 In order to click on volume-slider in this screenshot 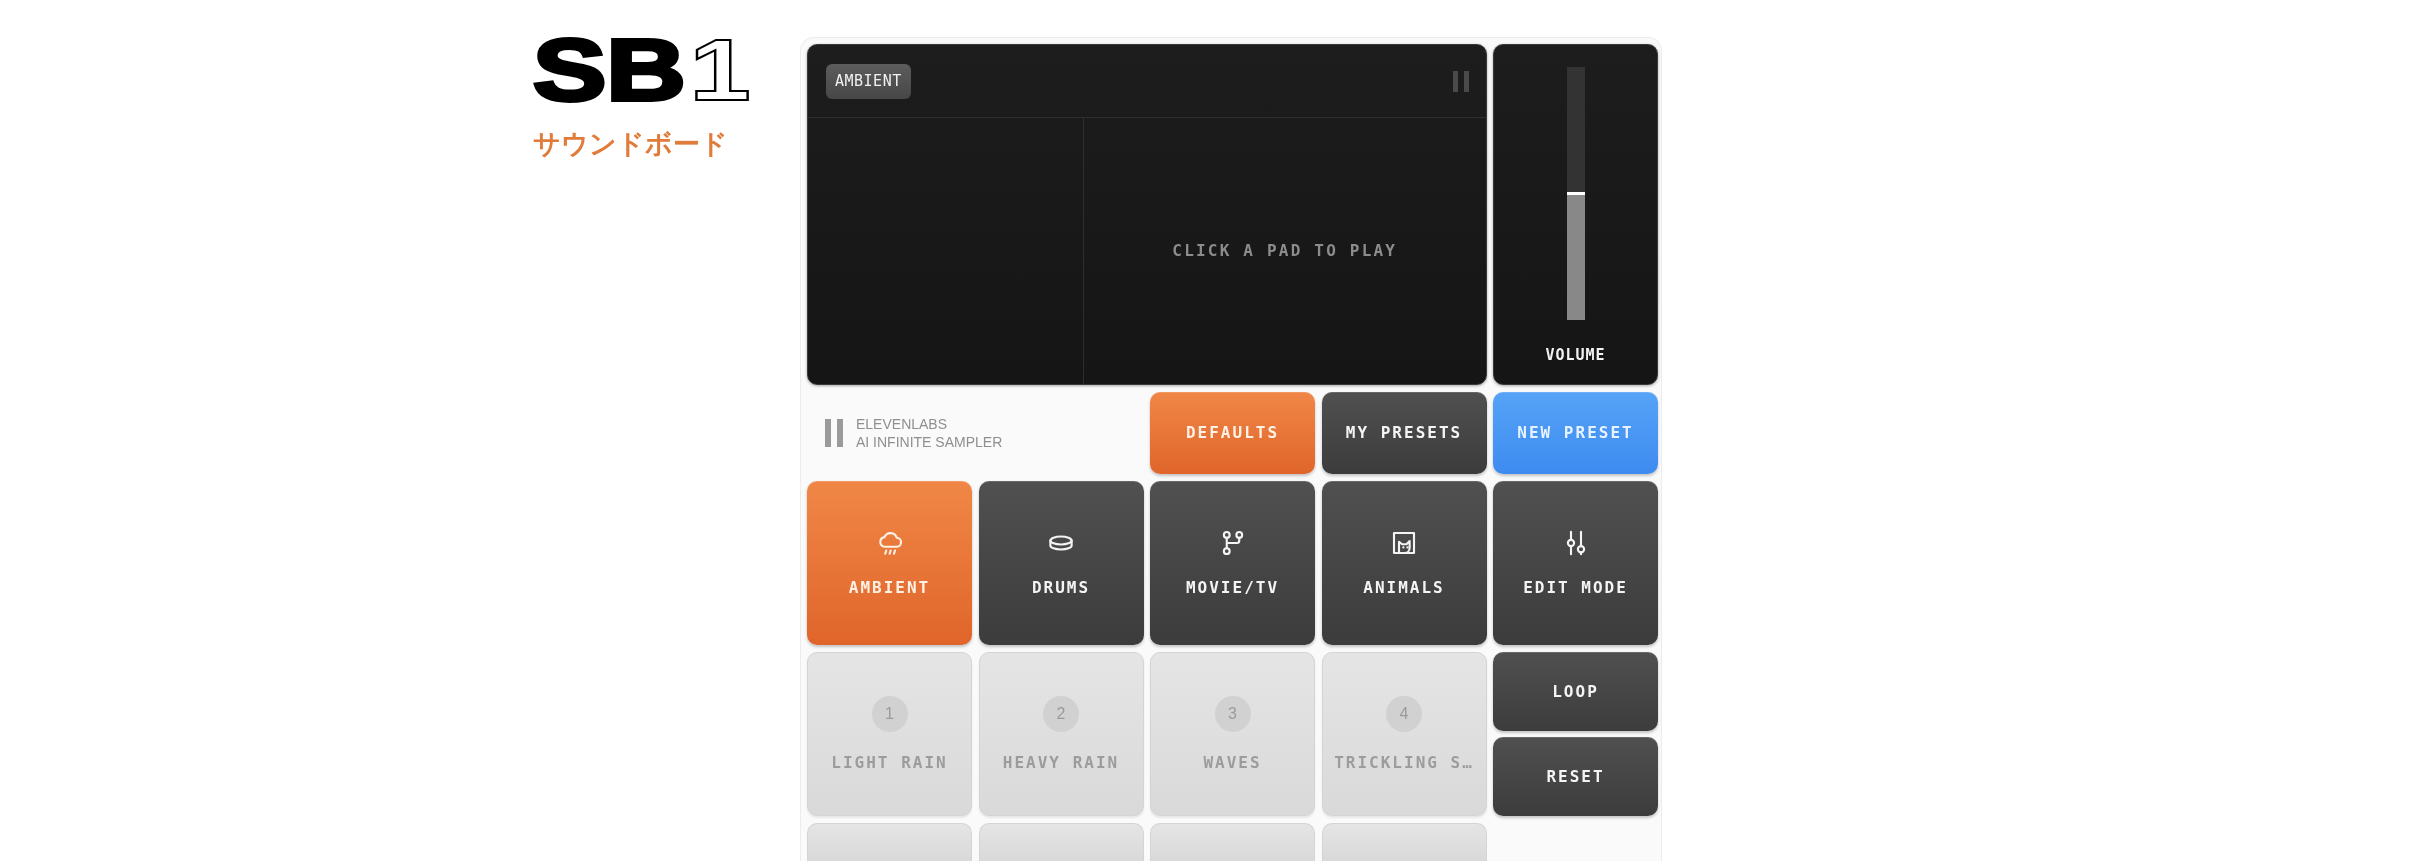, I will do `click(1575, 193)`.